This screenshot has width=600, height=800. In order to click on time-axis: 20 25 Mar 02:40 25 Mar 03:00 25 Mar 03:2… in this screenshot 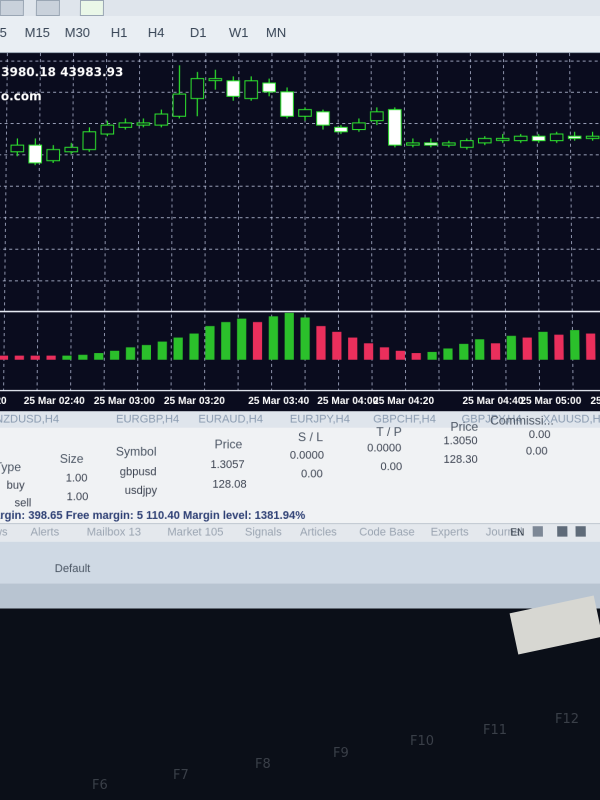, I will do `click(300, 403)`.